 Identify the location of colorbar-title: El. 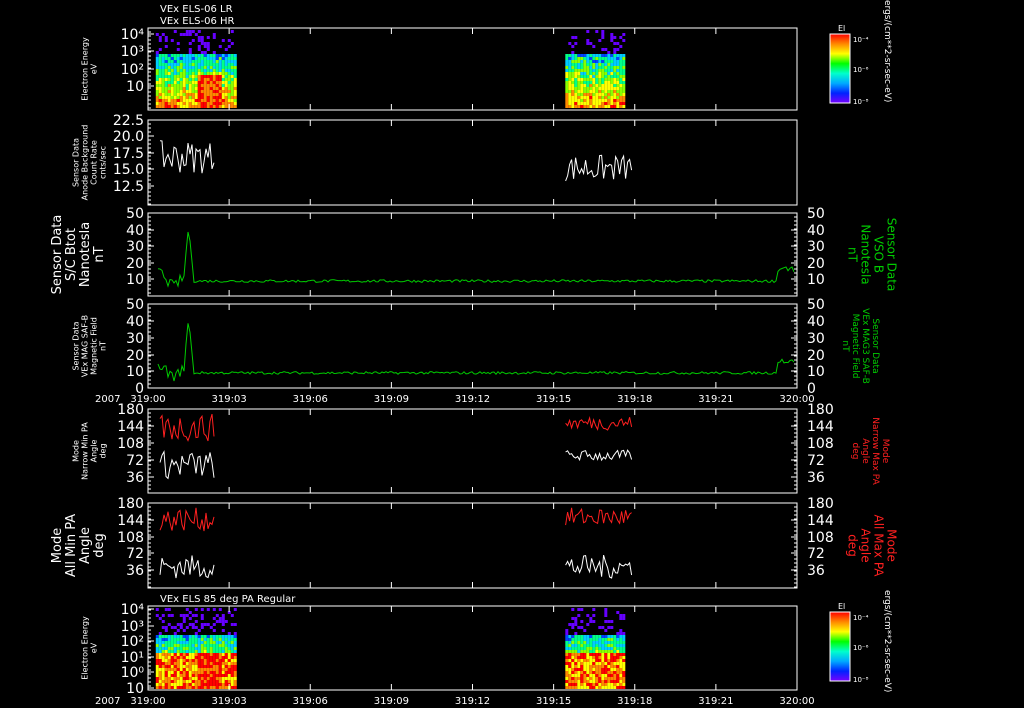
(841, 28).